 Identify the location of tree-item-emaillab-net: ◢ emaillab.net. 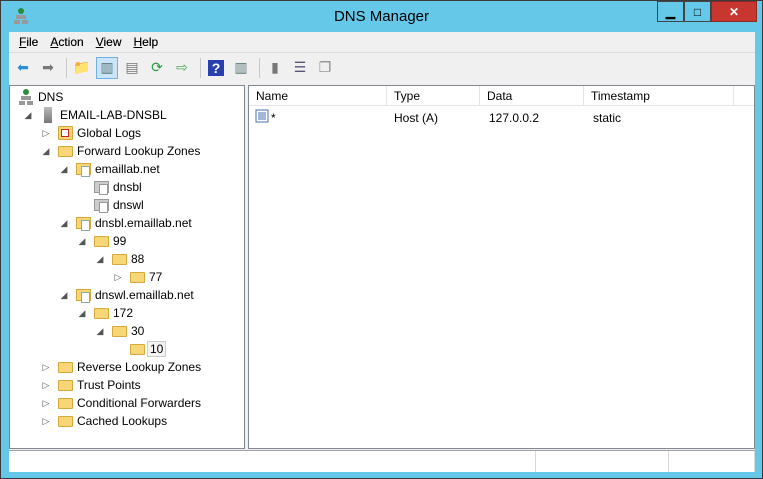
(127, 169).